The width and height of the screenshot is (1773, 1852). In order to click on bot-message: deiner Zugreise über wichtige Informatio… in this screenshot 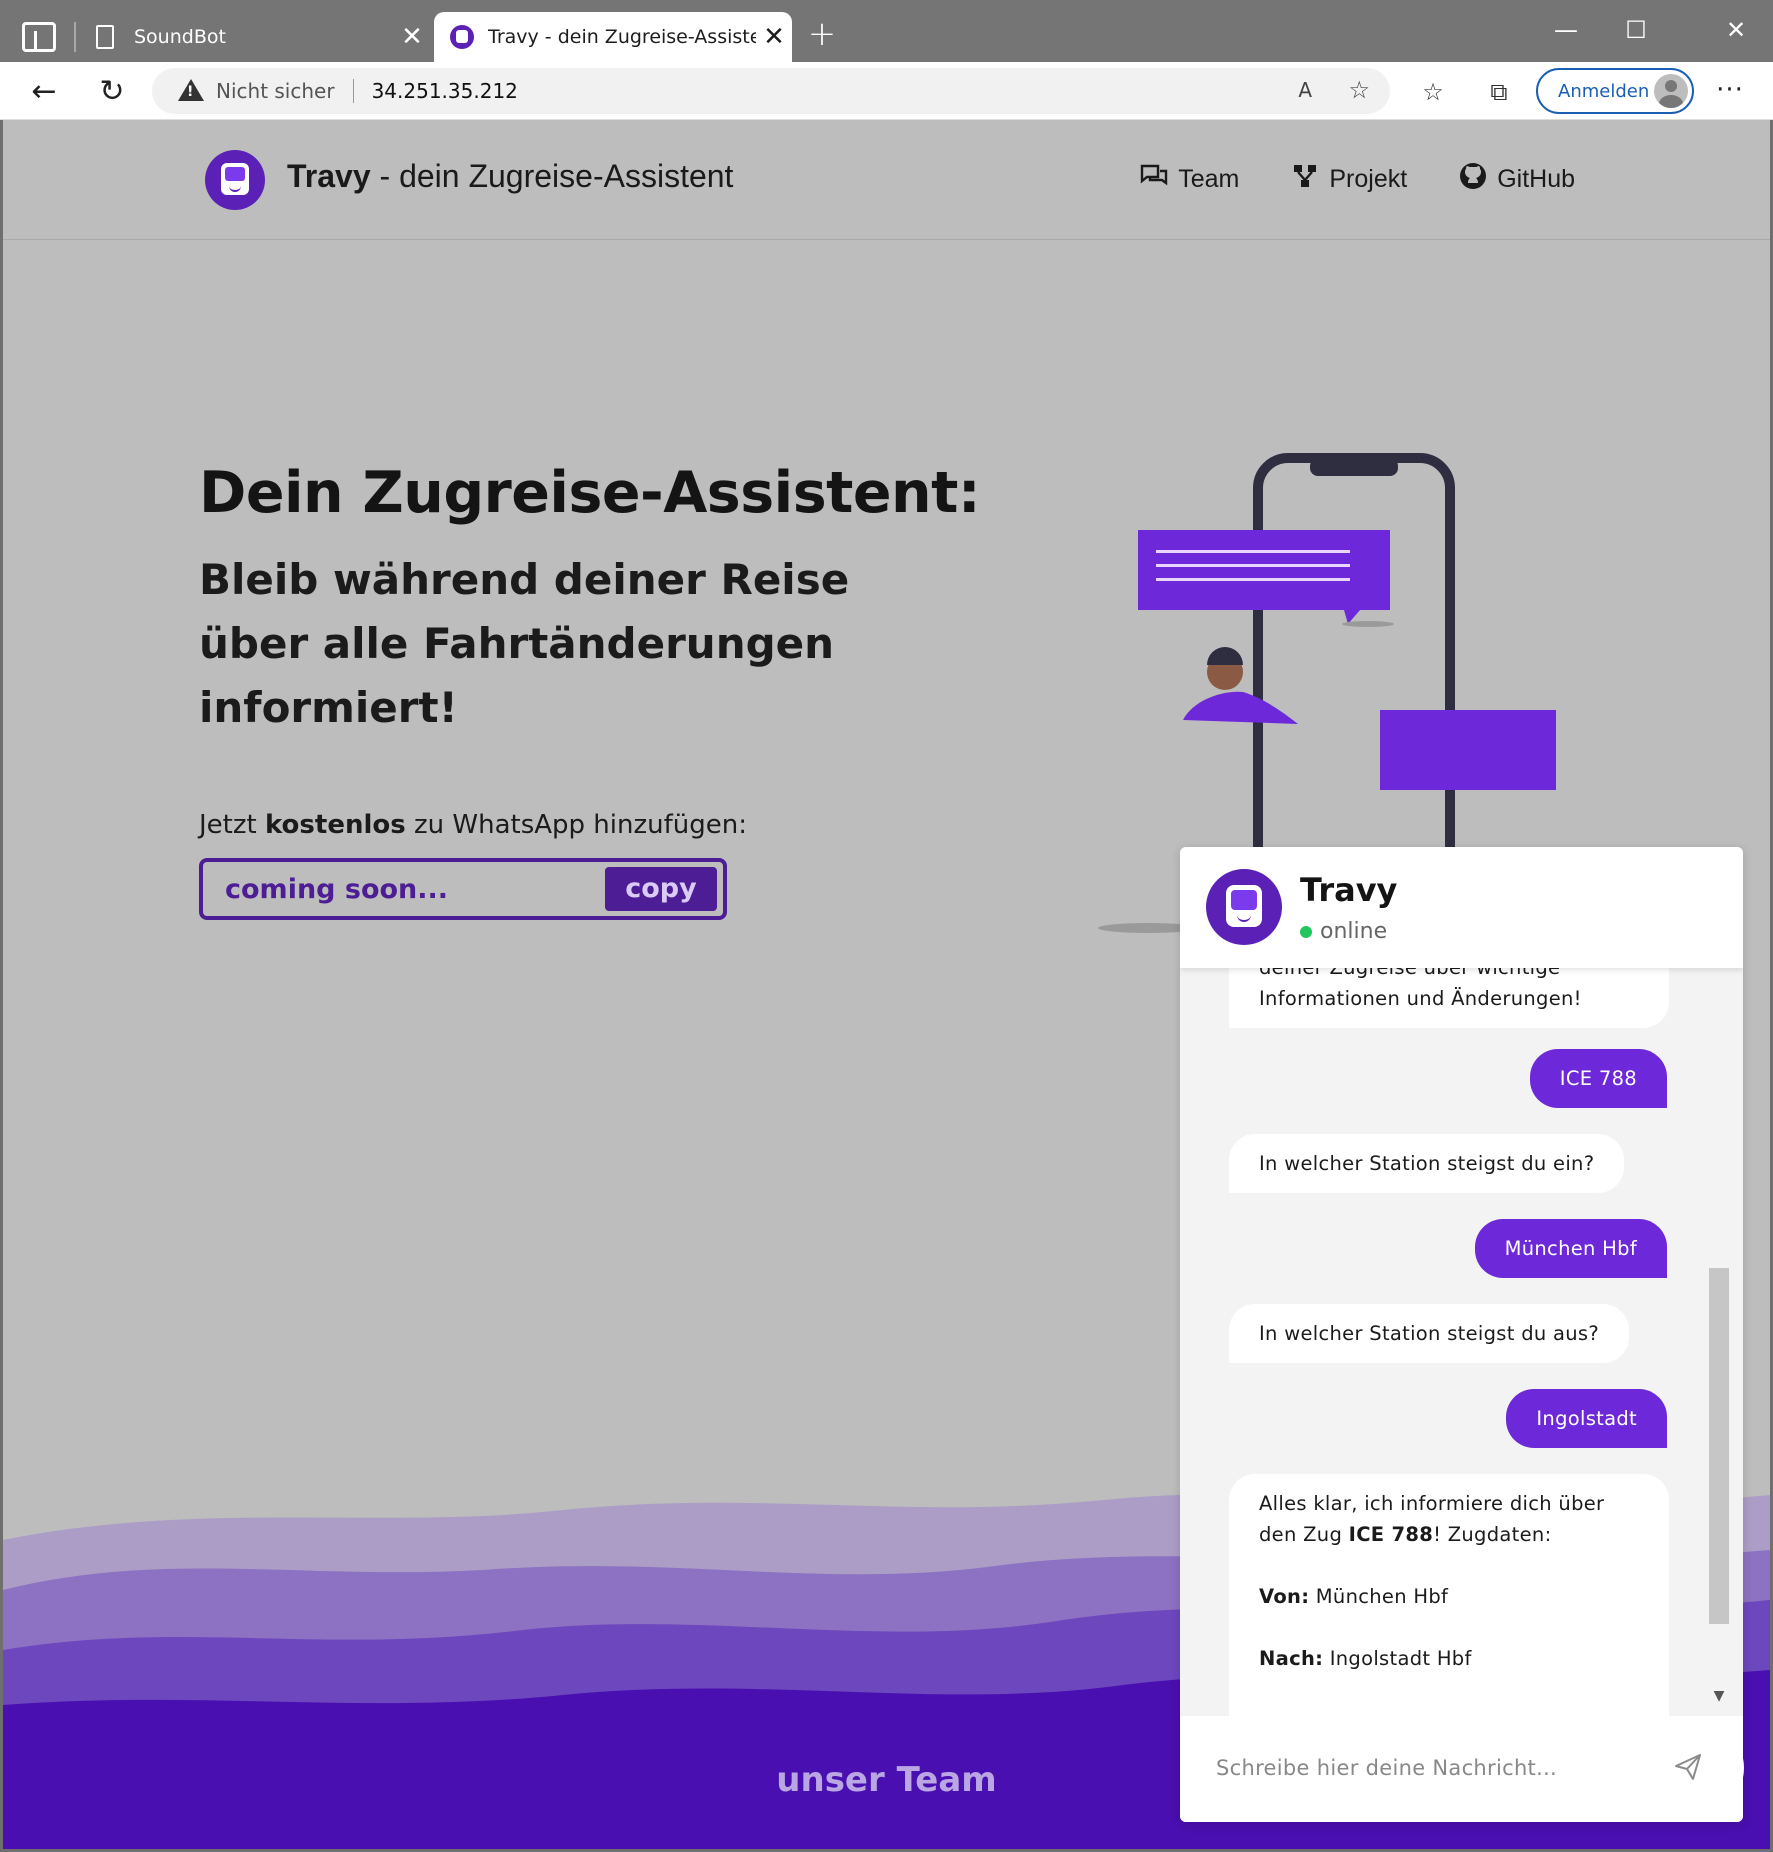, I will do `click(1449, 998)`.